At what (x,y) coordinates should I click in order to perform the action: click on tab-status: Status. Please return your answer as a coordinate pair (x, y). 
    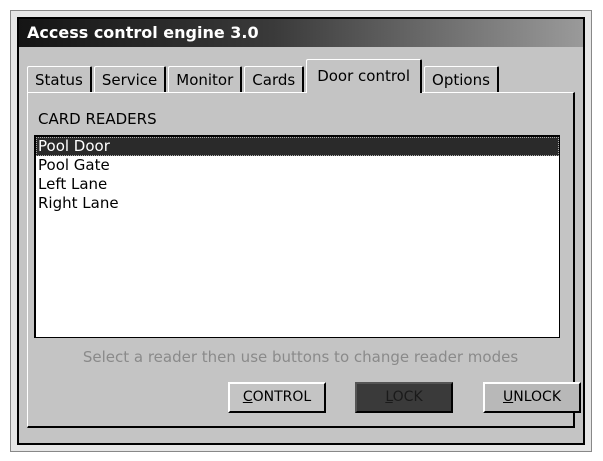
    Looking at the image, I should click on (59, 79).